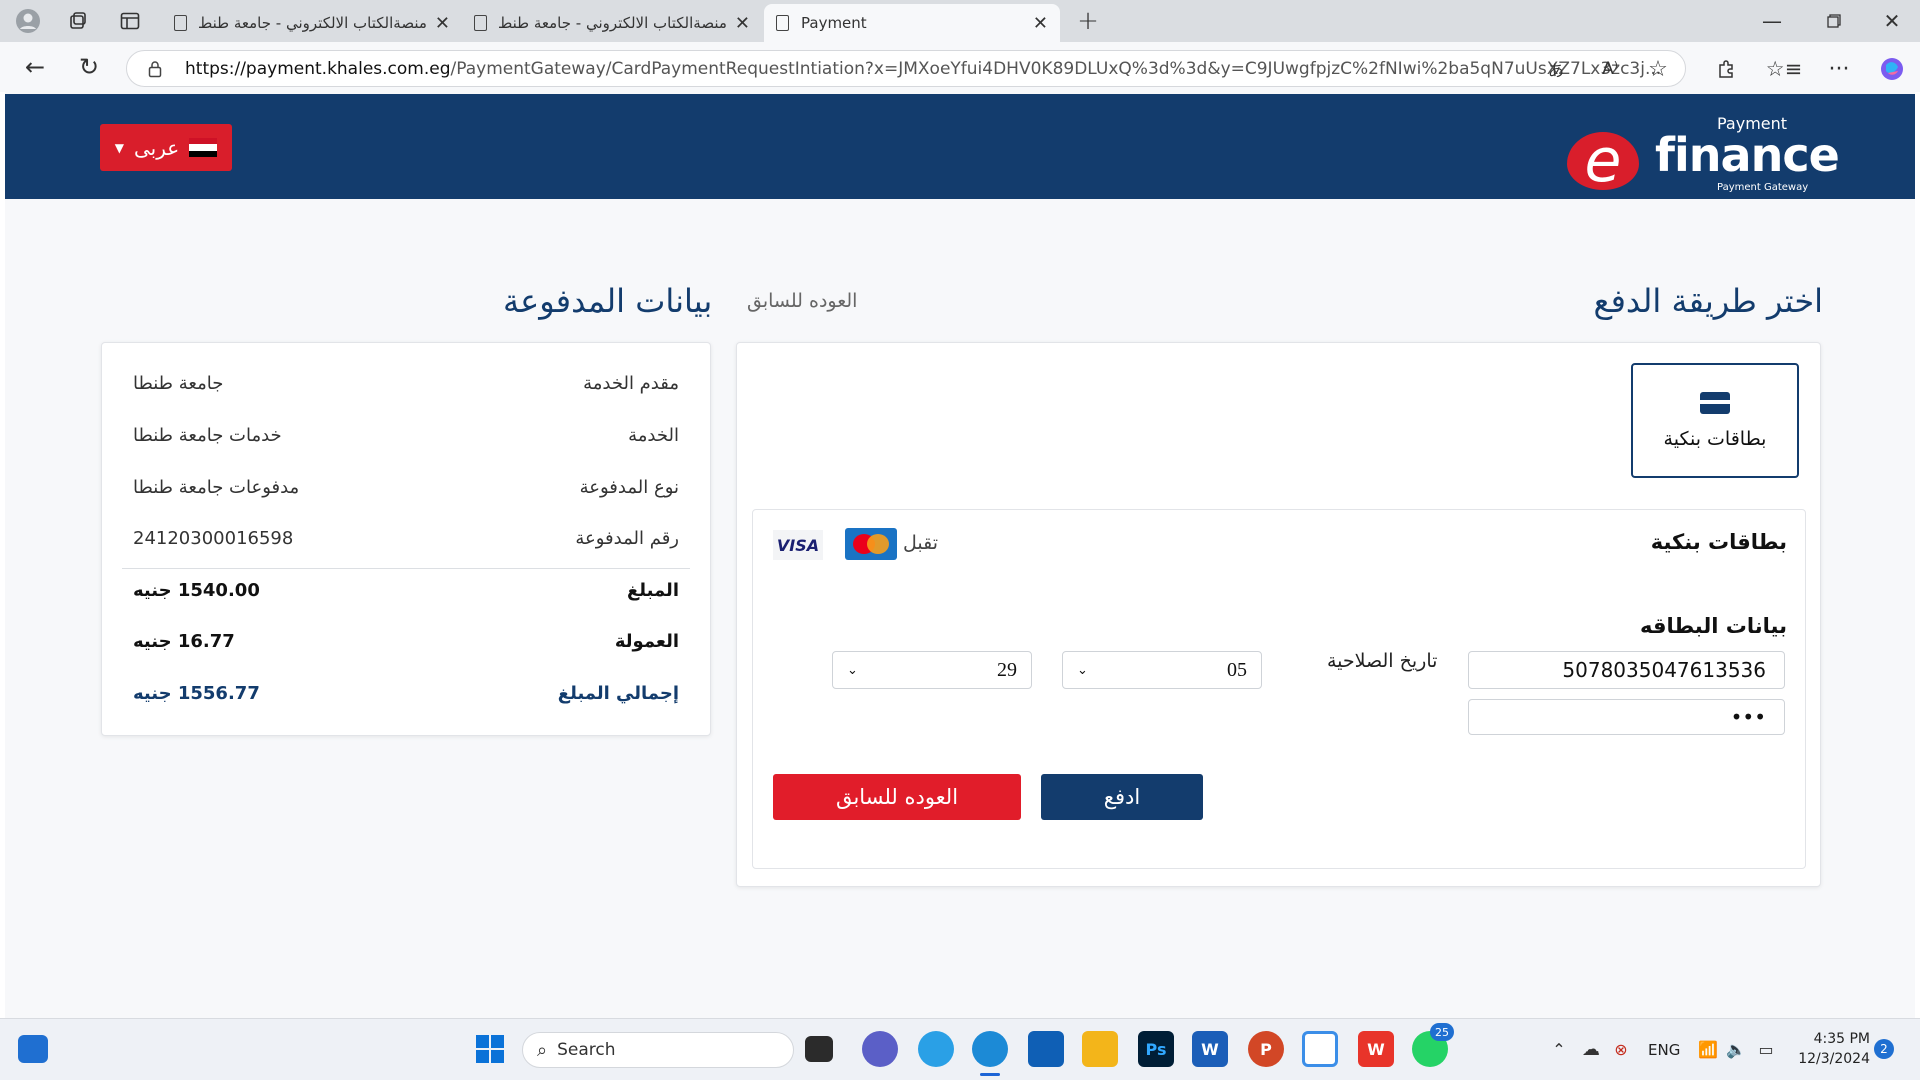  I want to click on logo-subtitle: Payment Gateway, so click(1763, 187).